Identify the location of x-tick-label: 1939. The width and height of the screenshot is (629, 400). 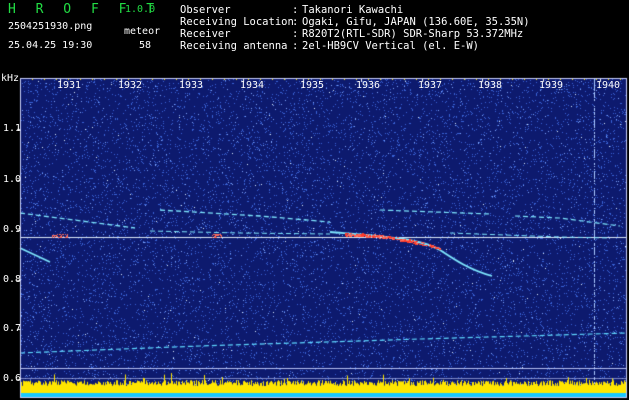
(551, 85).